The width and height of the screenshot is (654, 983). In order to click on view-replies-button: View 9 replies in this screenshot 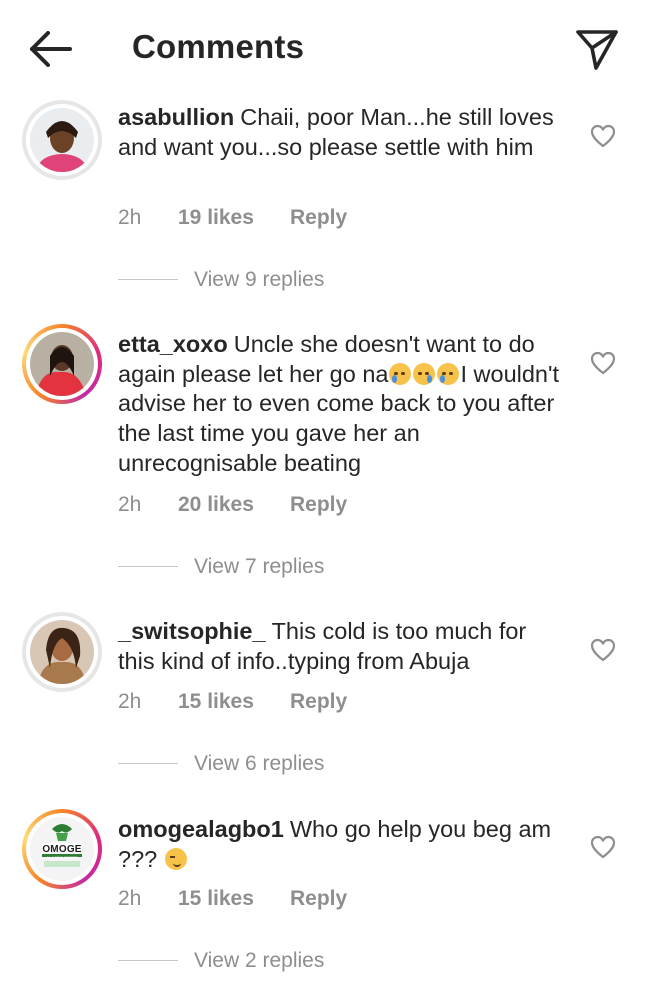, I will do `click(259, 280)`.